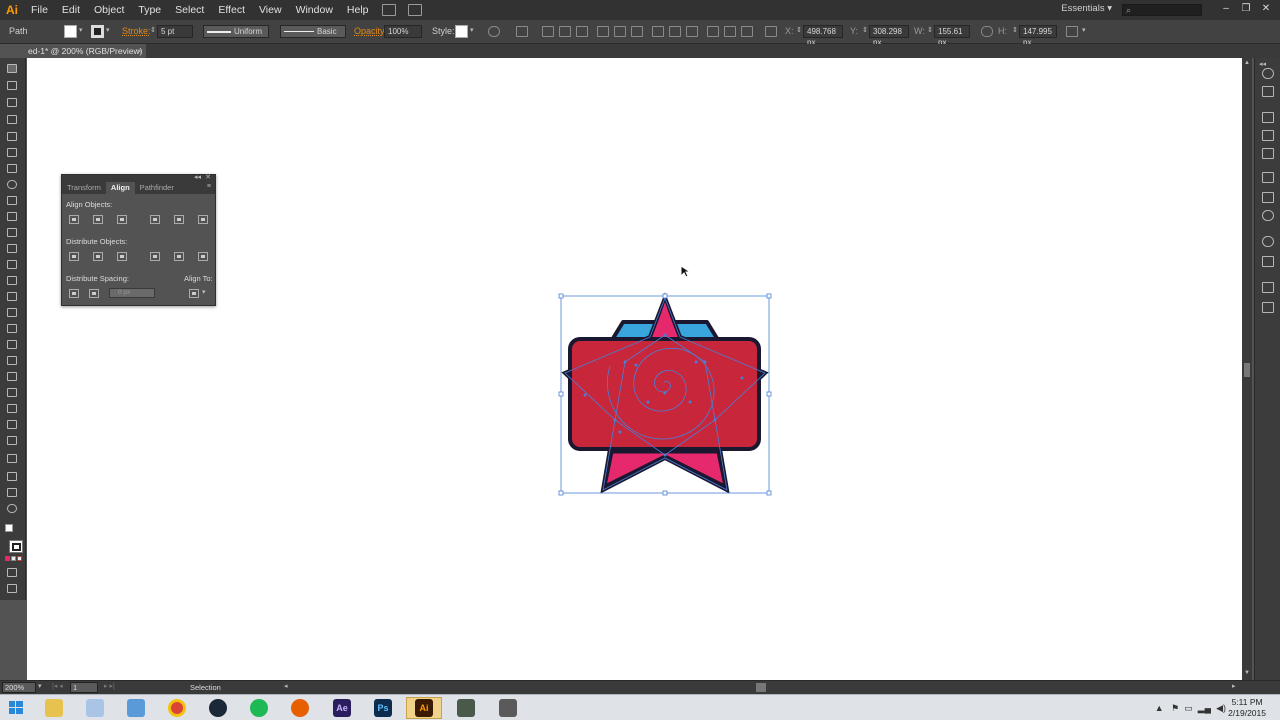 The image size is (1280, 720). Describe the element at coordinates (175, 31) in the screenshot. I see `stroke-weight-field: 5 pt` at that location.